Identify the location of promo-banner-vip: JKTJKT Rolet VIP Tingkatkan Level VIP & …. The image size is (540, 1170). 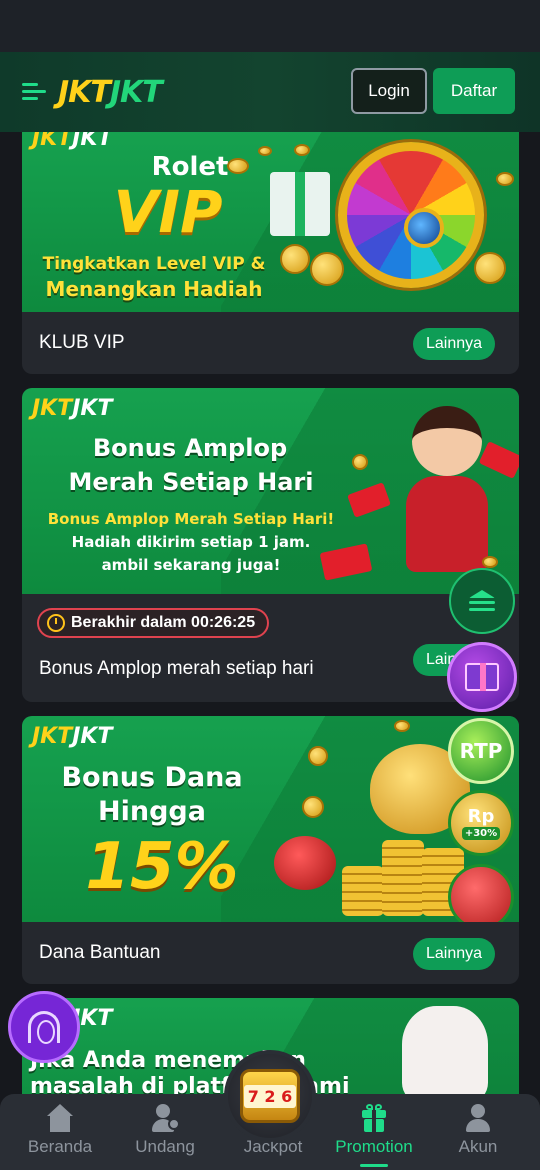
(270, 222).